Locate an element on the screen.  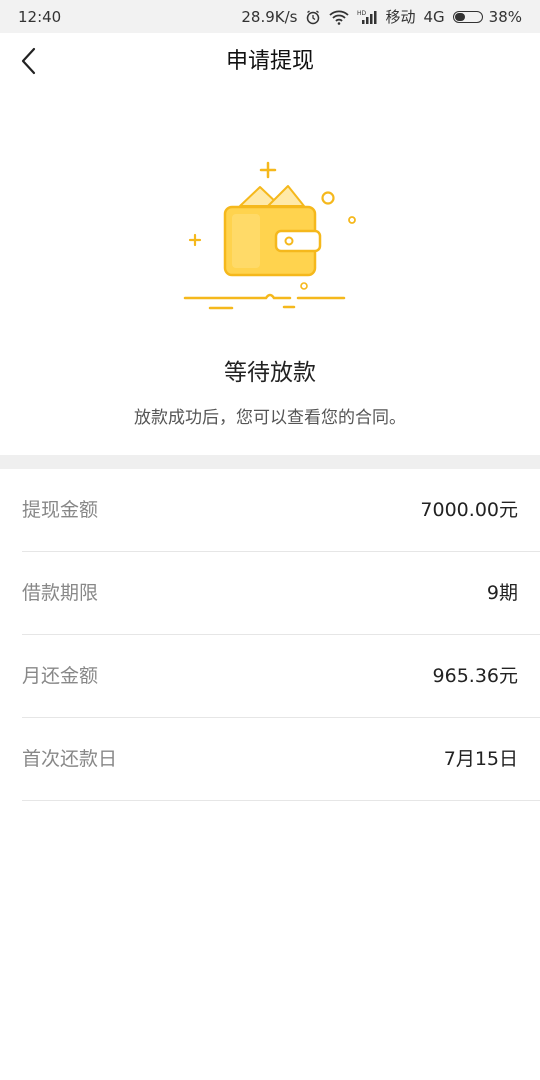
detail-value: 7月15日 is located at coordinates (480, 759).